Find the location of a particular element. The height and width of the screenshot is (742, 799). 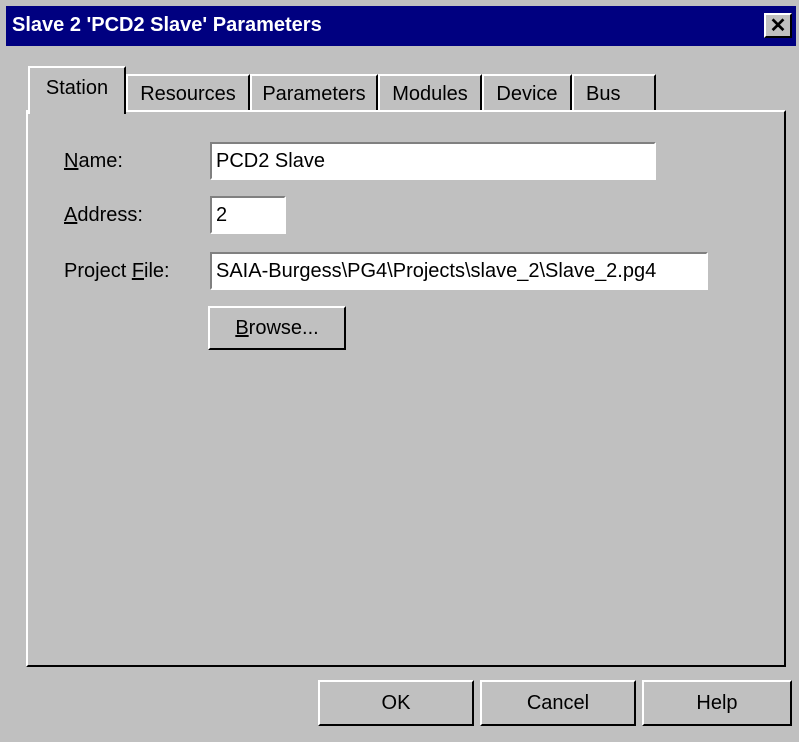

tab-device: Device is located at coordinates (527, 93).